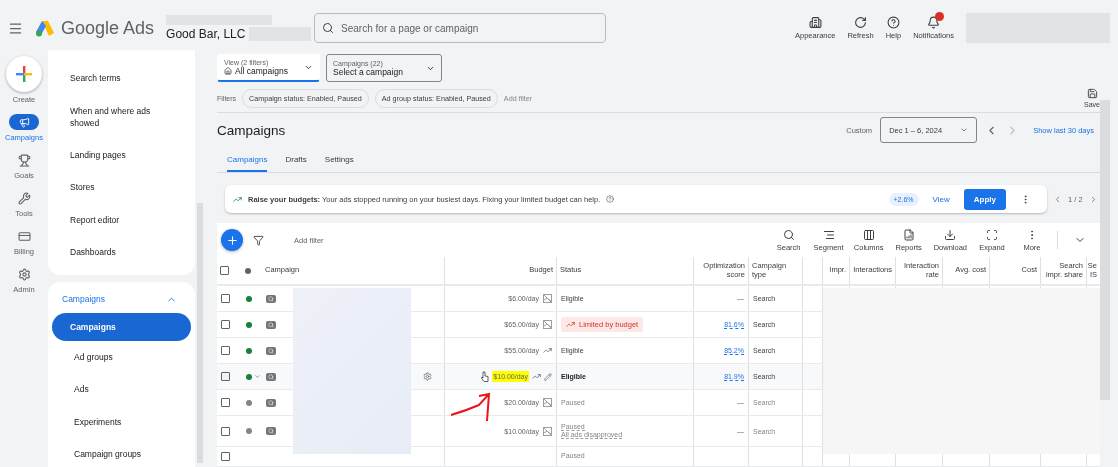 This screenshot has height=467, width=1118. What do you see at coordinates (121, 421) in the screenshot?
I see `menu-item: Experiments` at bounding box center [121, 421].